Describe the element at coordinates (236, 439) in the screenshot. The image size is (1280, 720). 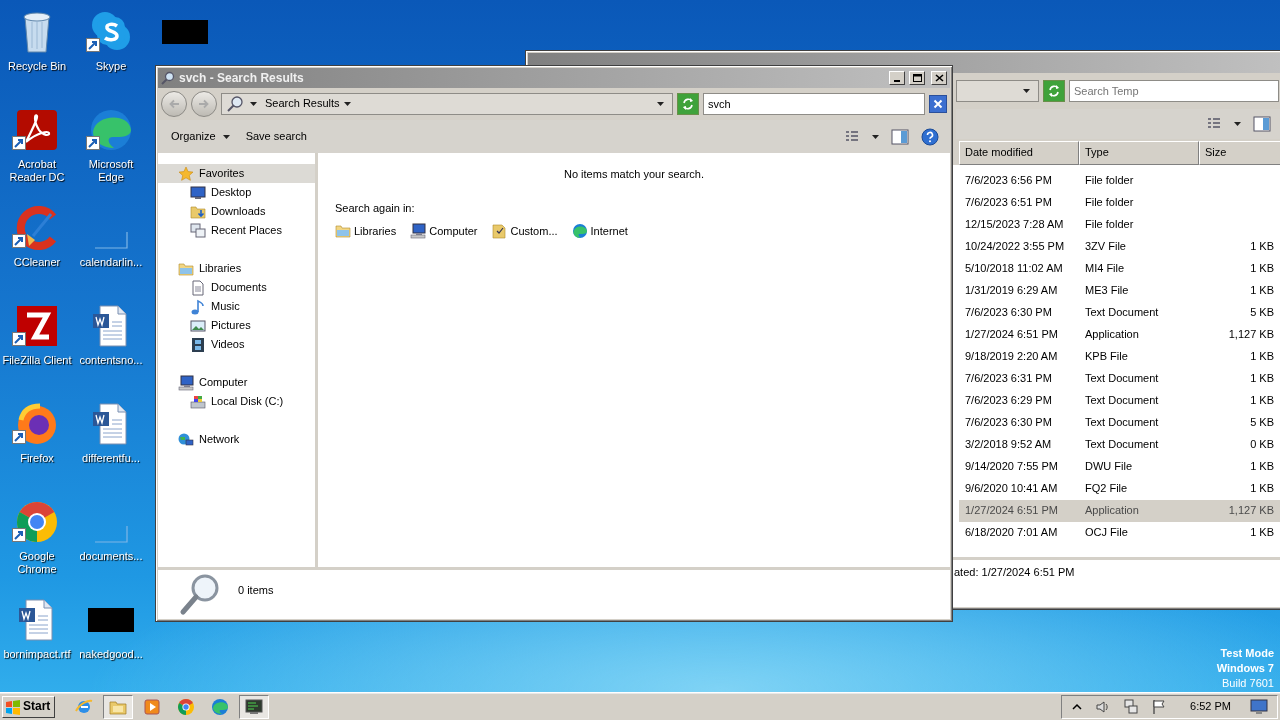
I see `nav-item: Network` at that location.